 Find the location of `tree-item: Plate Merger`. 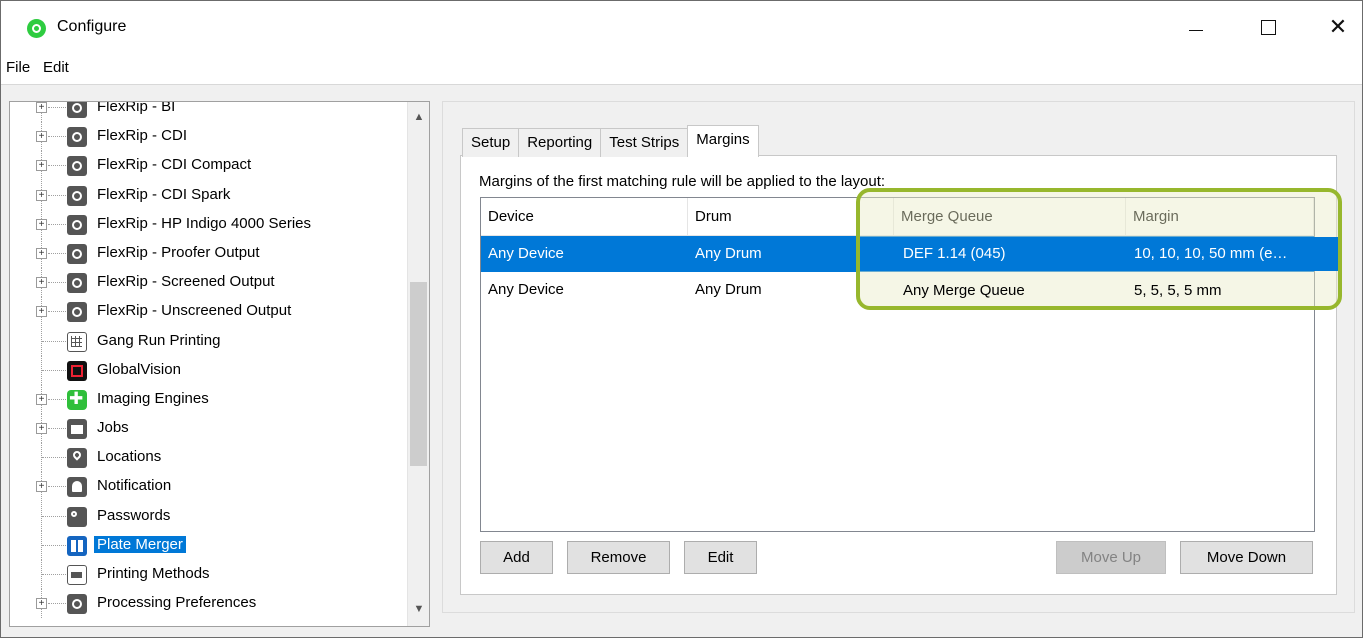

tree-item: Plate Merger is located at coordinates (208, 545).